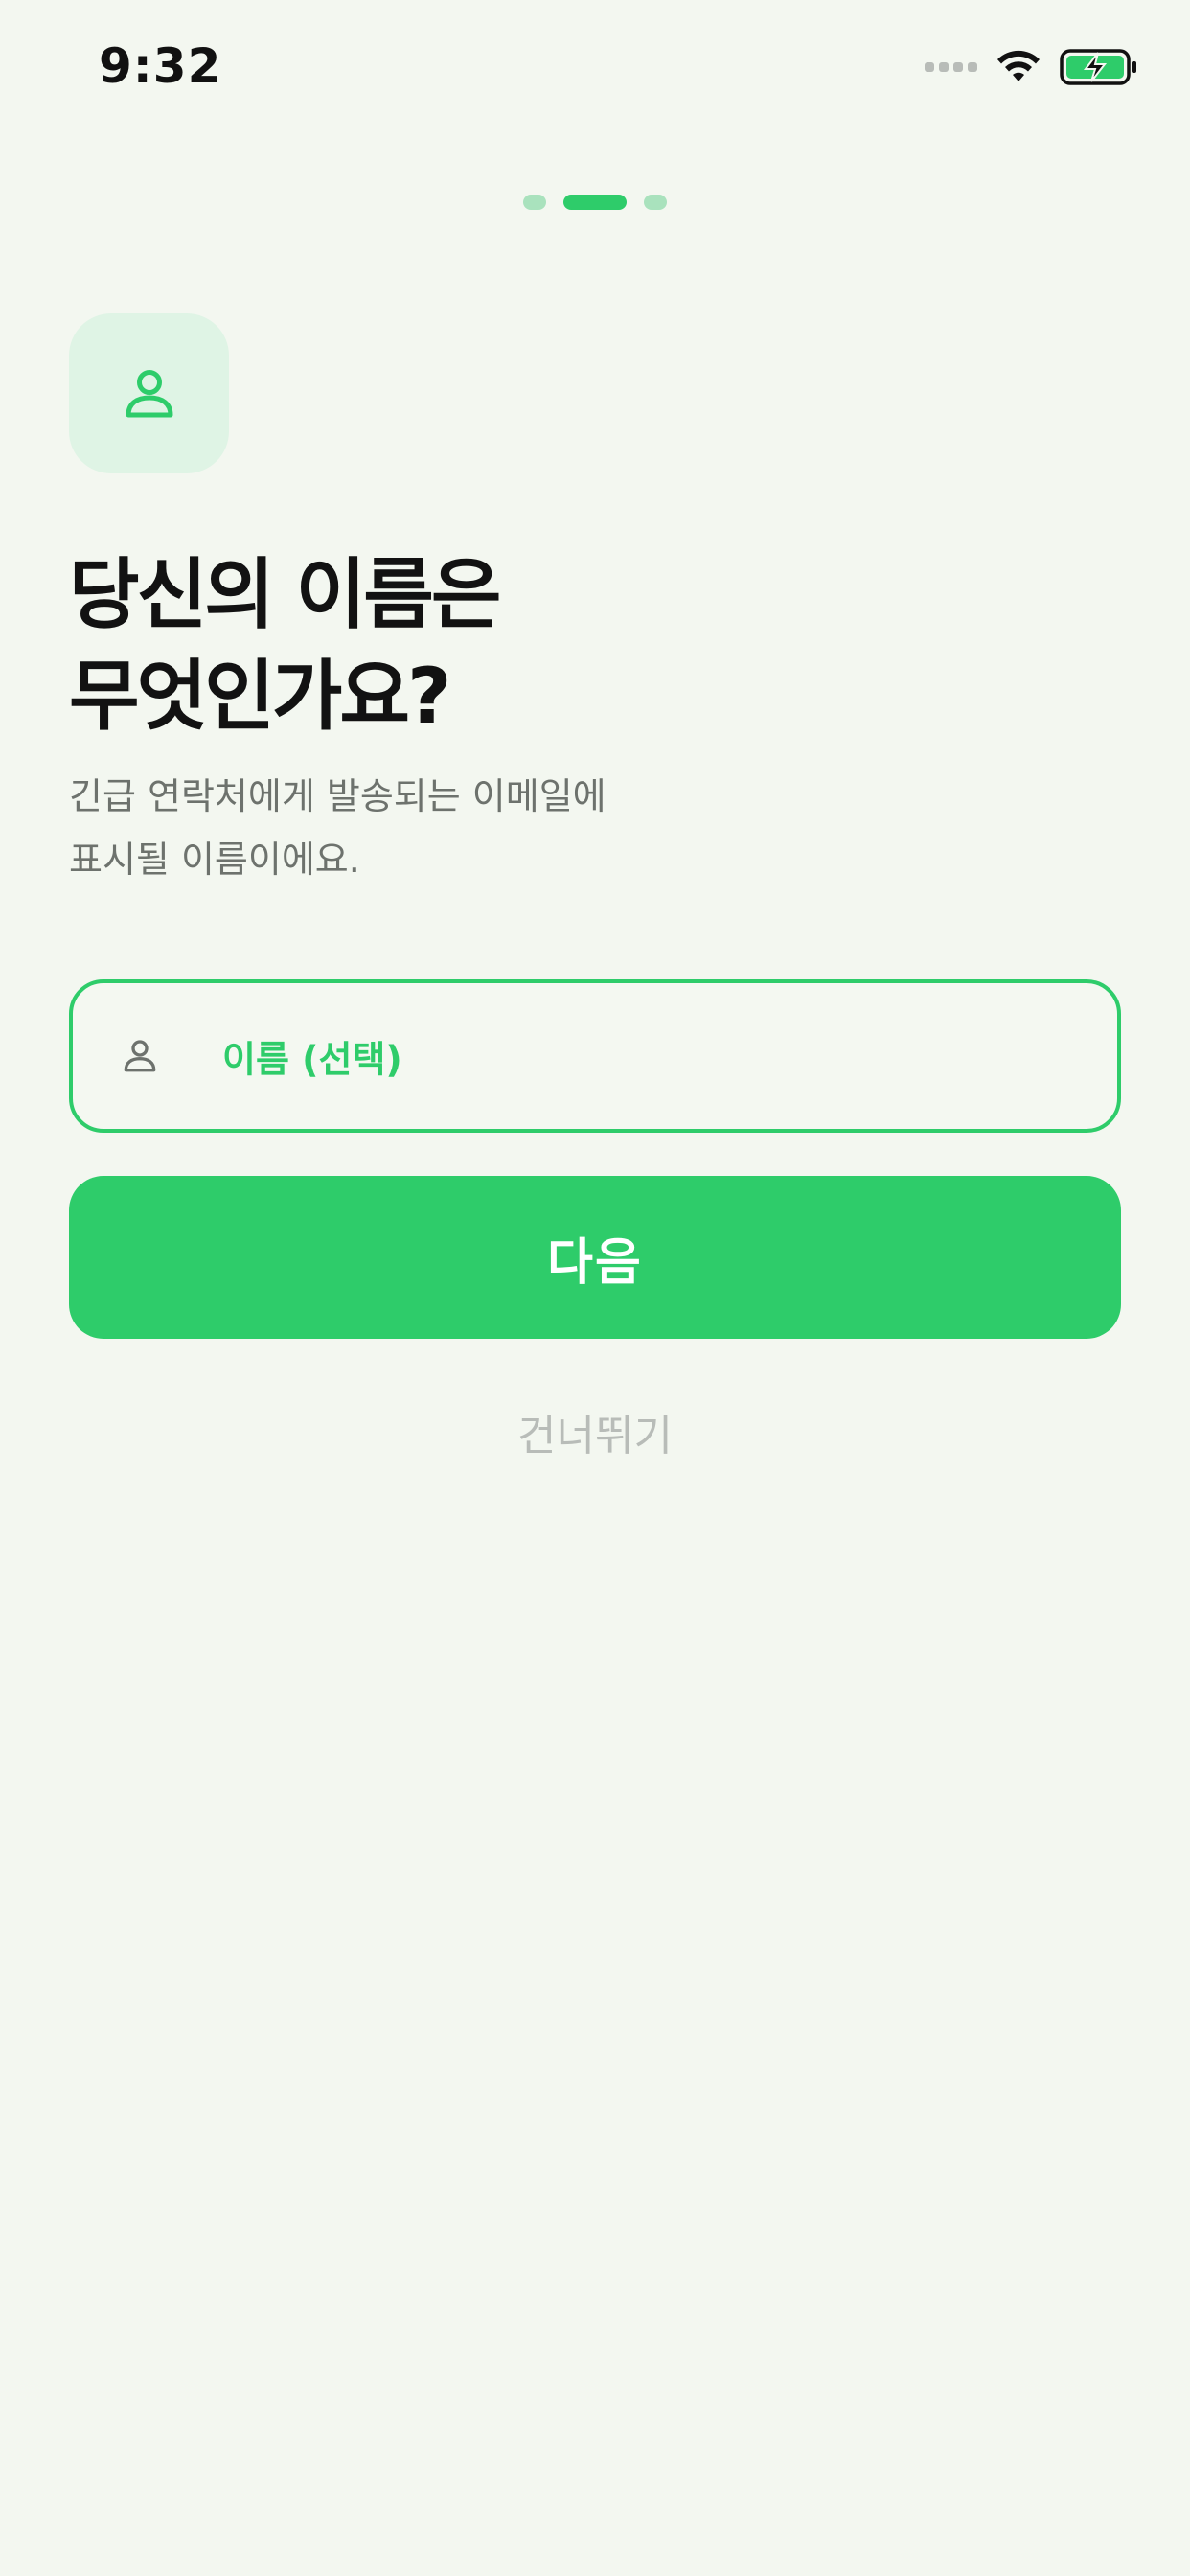 The height and width of the screenshot is (2576, 1190). What do you see at coordinates (595, 1431) in the screenshot?
I see `skip-link: 건너뛰기` at bounding box center [595, 1431].